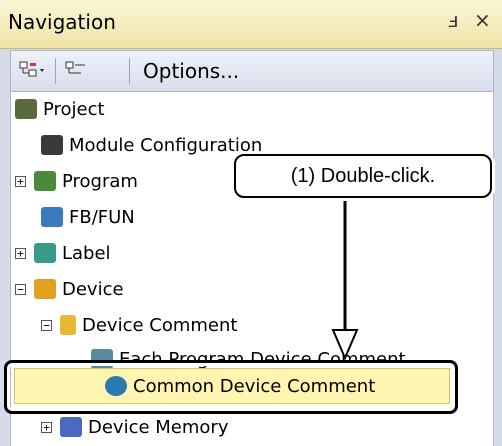 The image size is (502, 446). What do you see at coordinates (363, 176) in the screenshot?
I see `callout-box: (1) Double-click.` at bounding box center [363, 176].